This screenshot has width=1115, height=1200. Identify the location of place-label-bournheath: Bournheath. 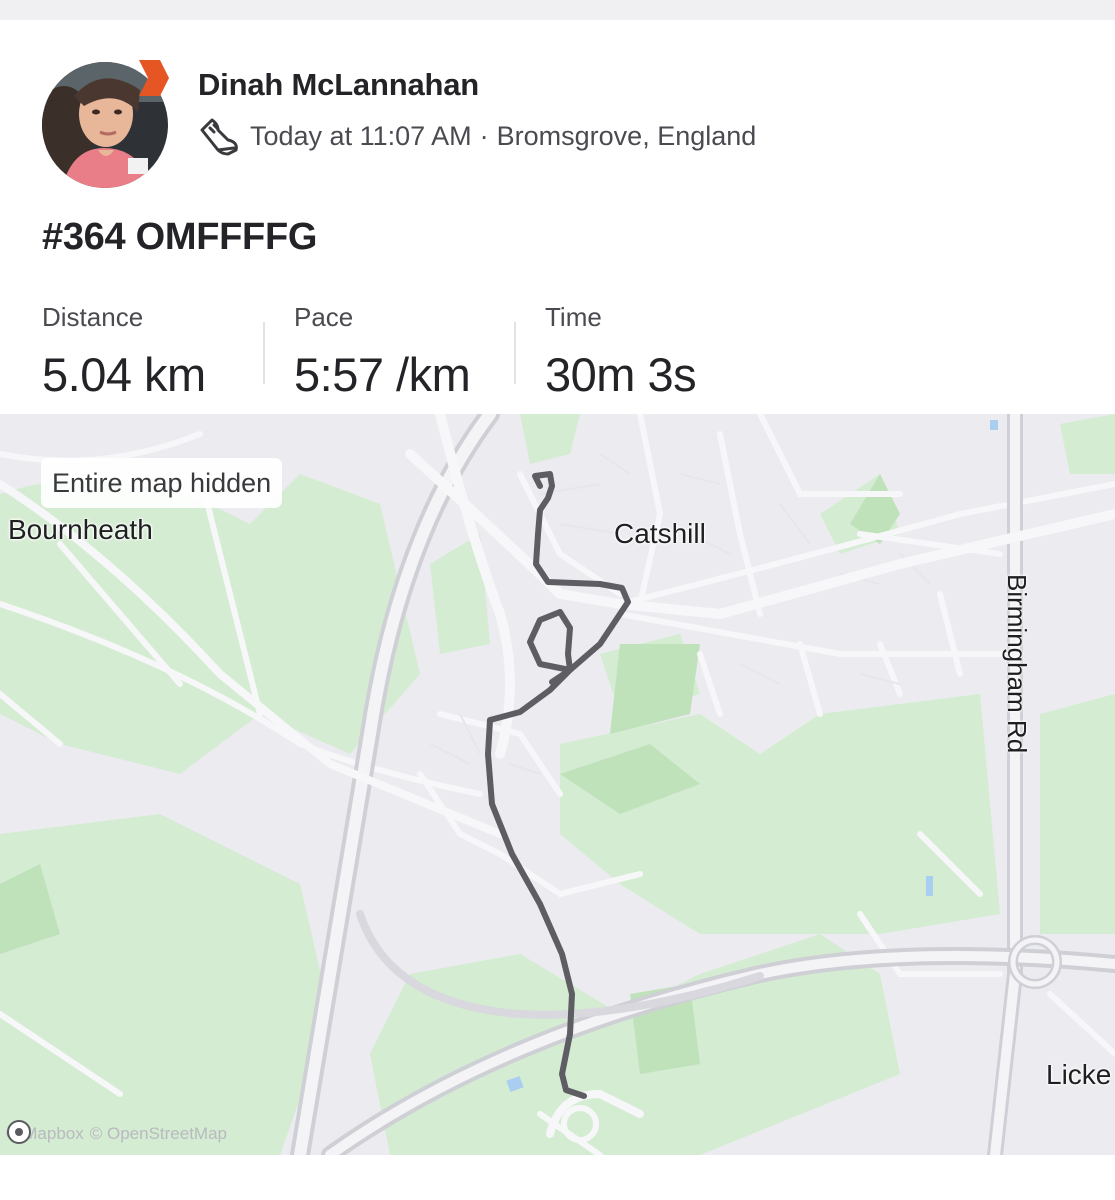
(80, 529).